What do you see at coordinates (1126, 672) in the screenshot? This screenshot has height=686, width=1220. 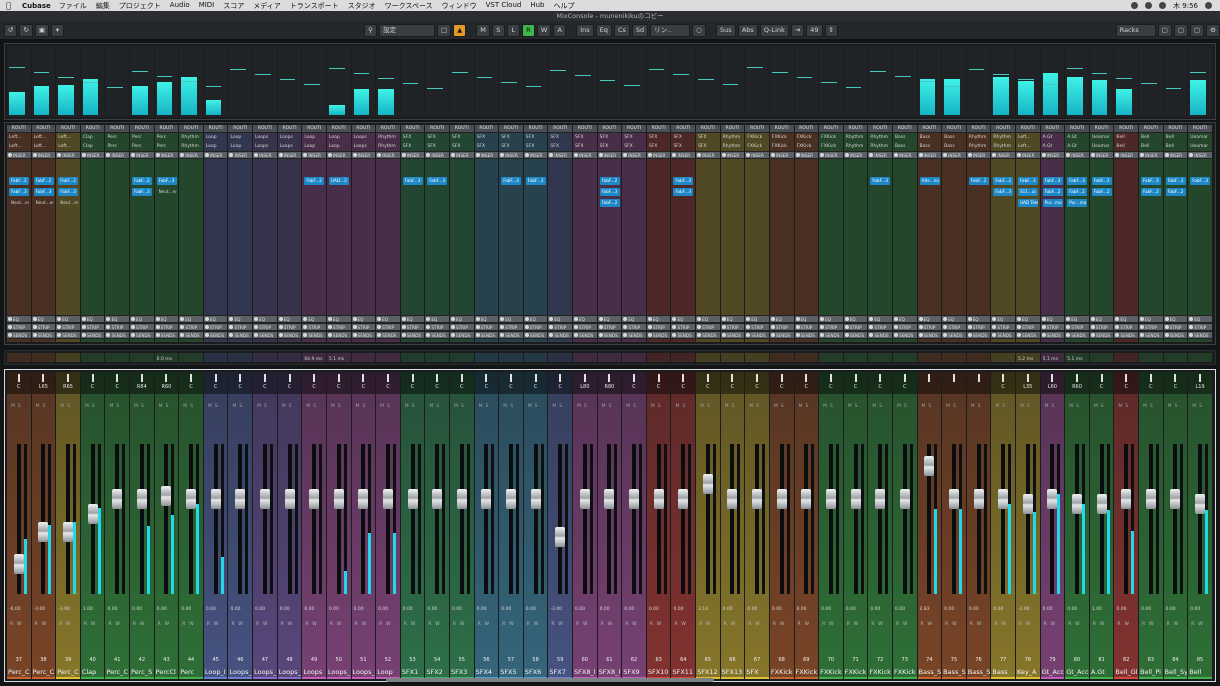 I see `channel-name: Bell_Gl` at bounding box center [1126, 672].